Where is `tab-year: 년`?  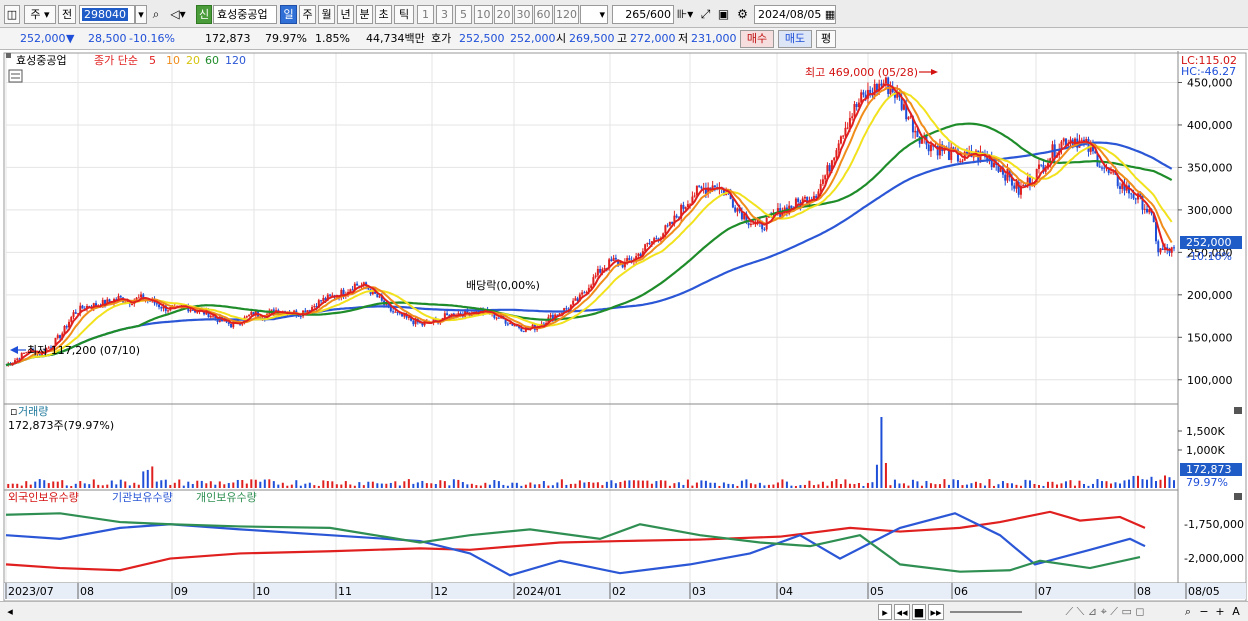 tab-year: 년 is located at coordinates (345, 14).